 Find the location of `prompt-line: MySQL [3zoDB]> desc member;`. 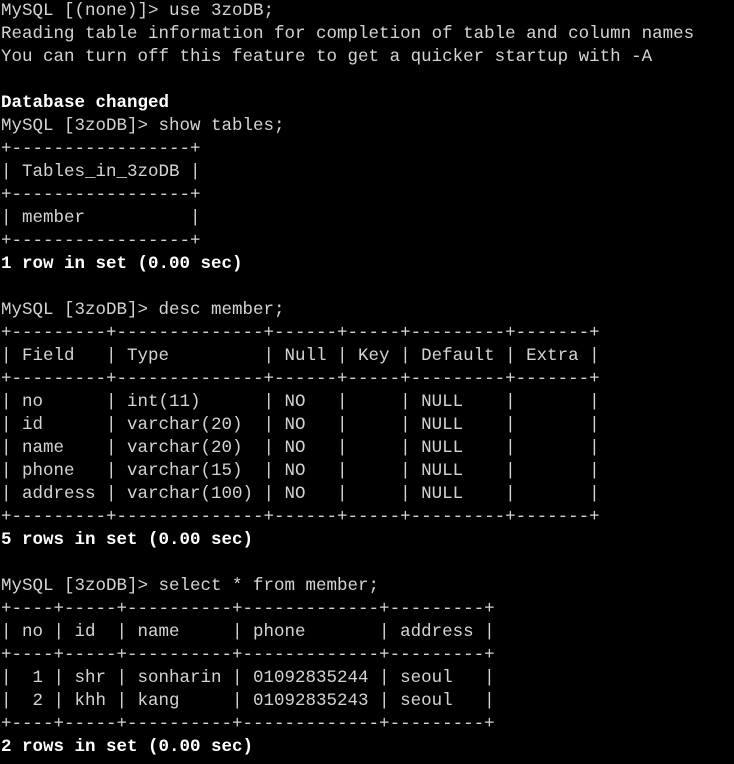

prompt-line: MySQL [3zoDB]> desc member; is located at coordinates (143, 310).